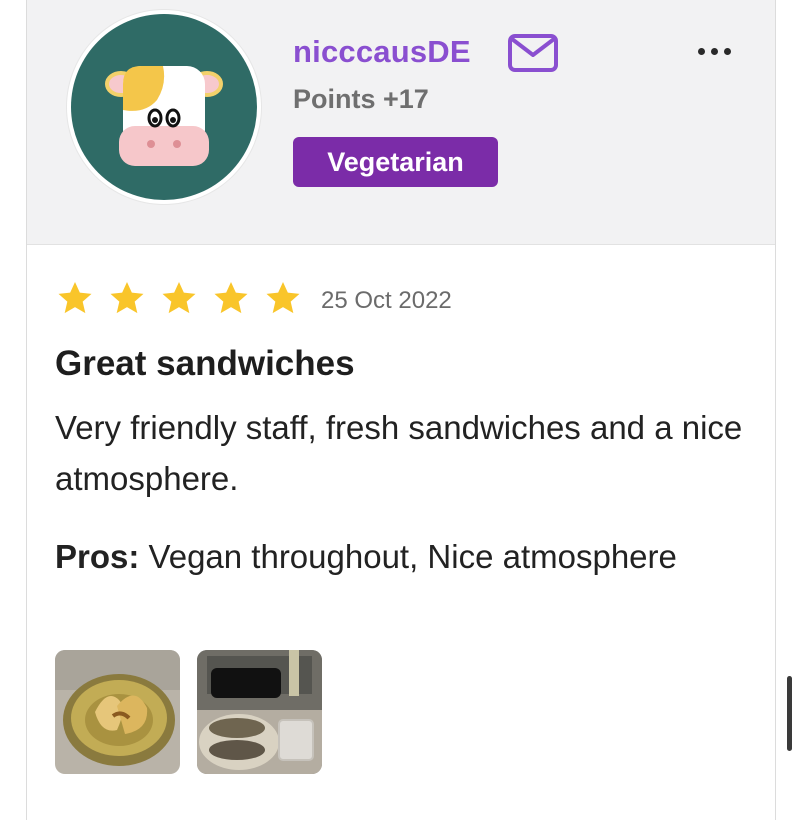  What do you see at coordinates (361, 99) in the screenshot?
I see `user-points: Points +17` at bounding box center [361, 99].